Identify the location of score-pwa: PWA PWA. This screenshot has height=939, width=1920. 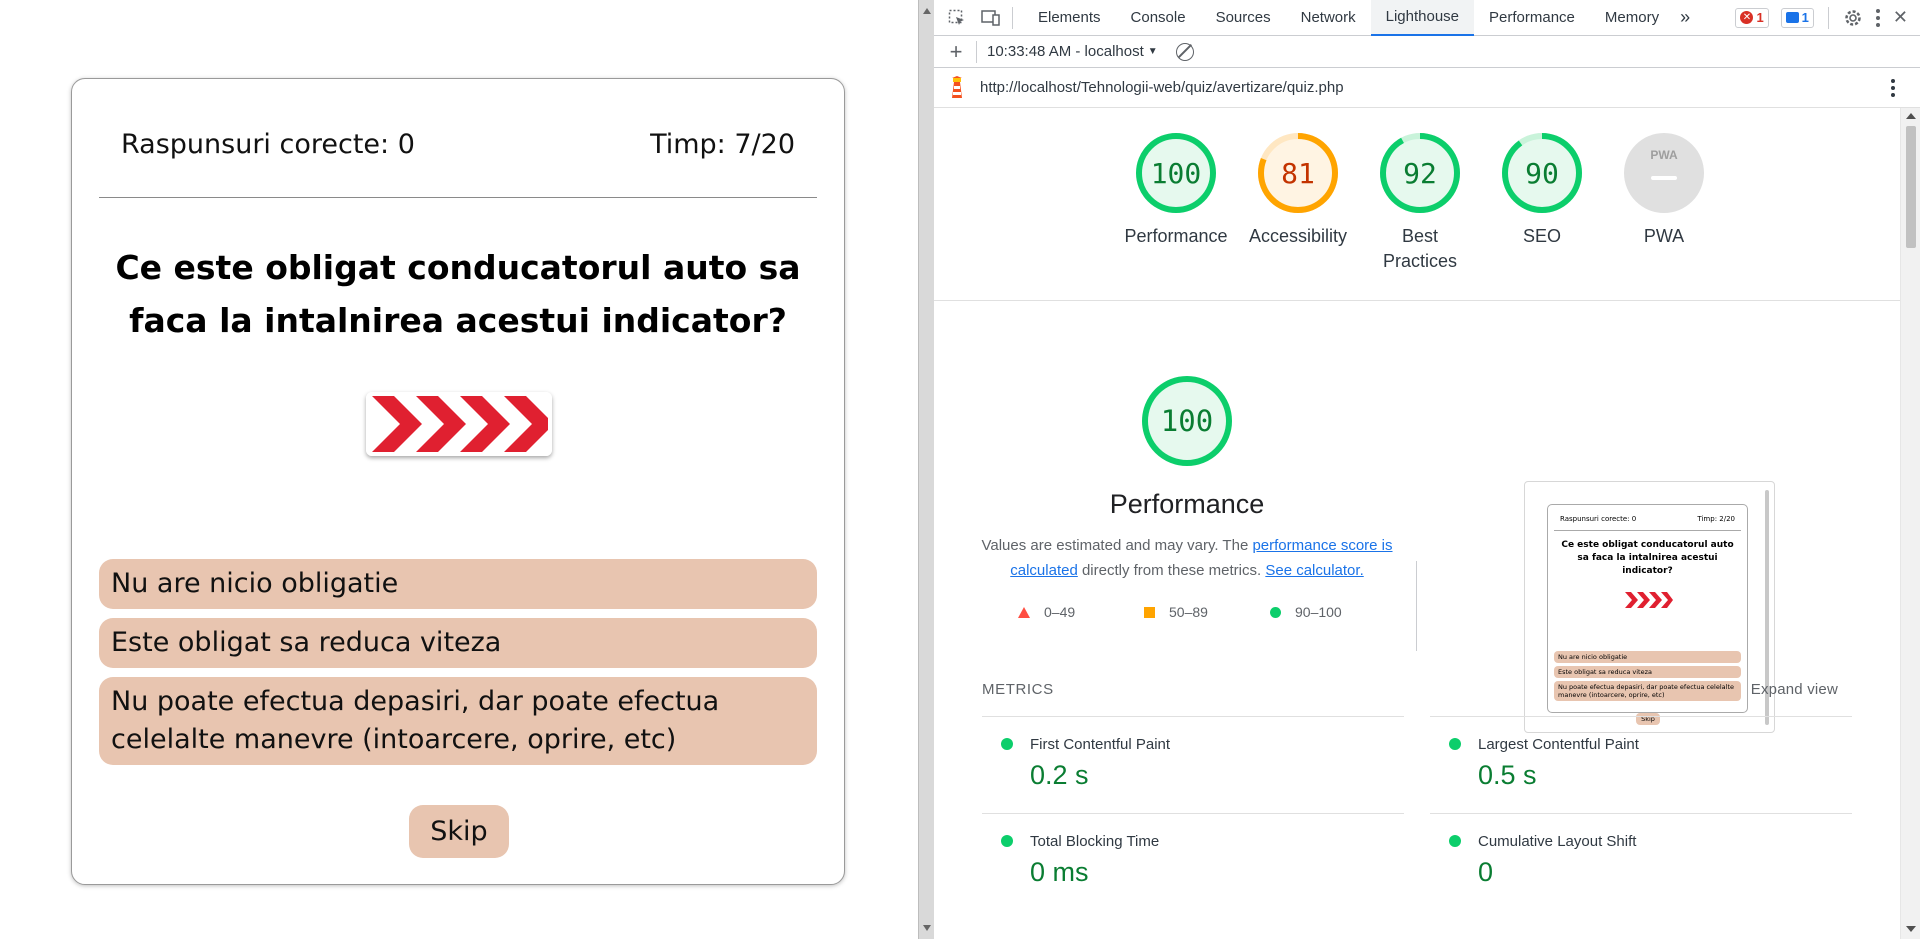
(1664, 190).